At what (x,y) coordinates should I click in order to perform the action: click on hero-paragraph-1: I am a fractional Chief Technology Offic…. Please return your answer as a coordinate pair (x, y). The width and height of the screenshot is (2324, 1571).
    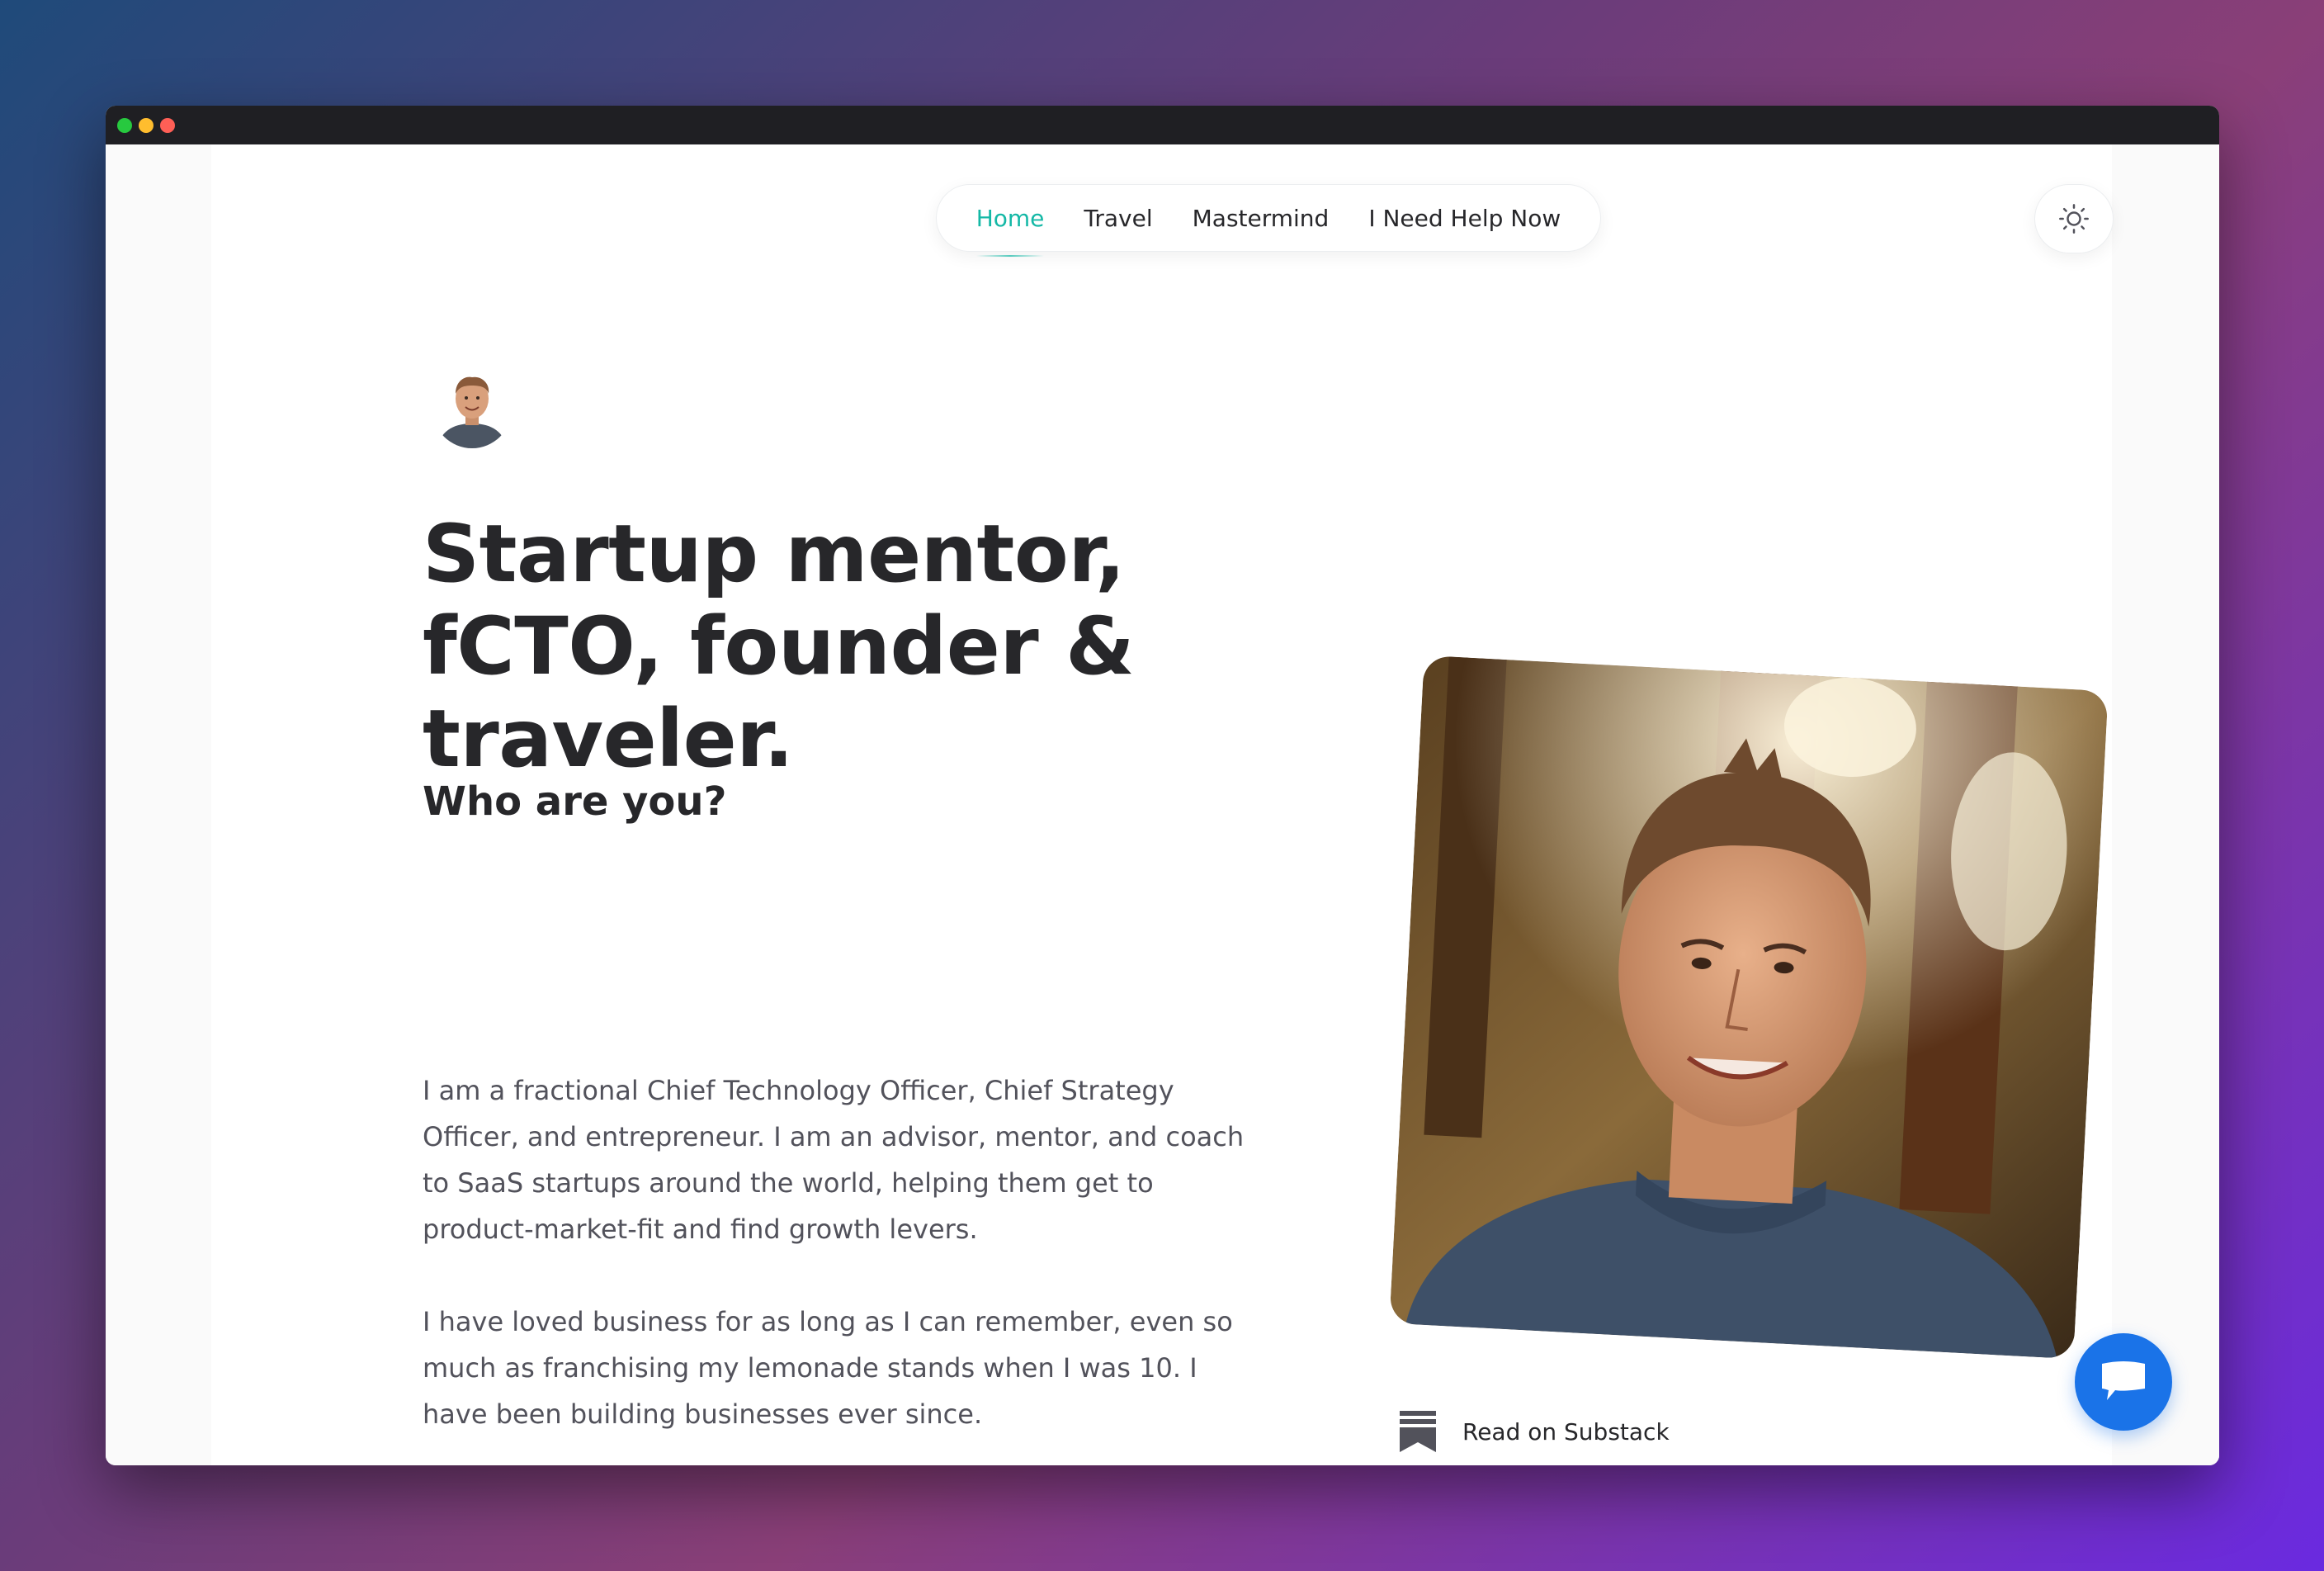
    Looking at the image, I should click on (834, 1160).